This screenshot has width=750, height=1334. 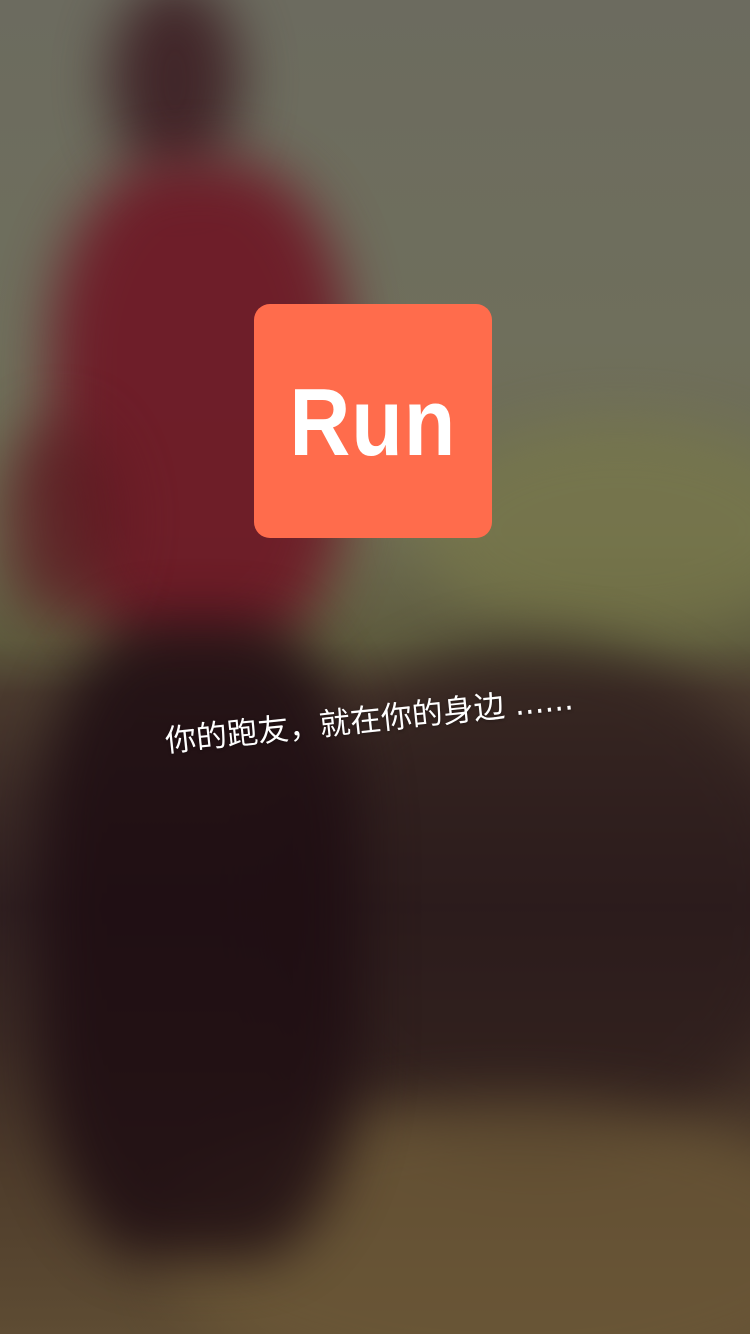 I want to click on background-runner-head, so click(x=175, y=90).